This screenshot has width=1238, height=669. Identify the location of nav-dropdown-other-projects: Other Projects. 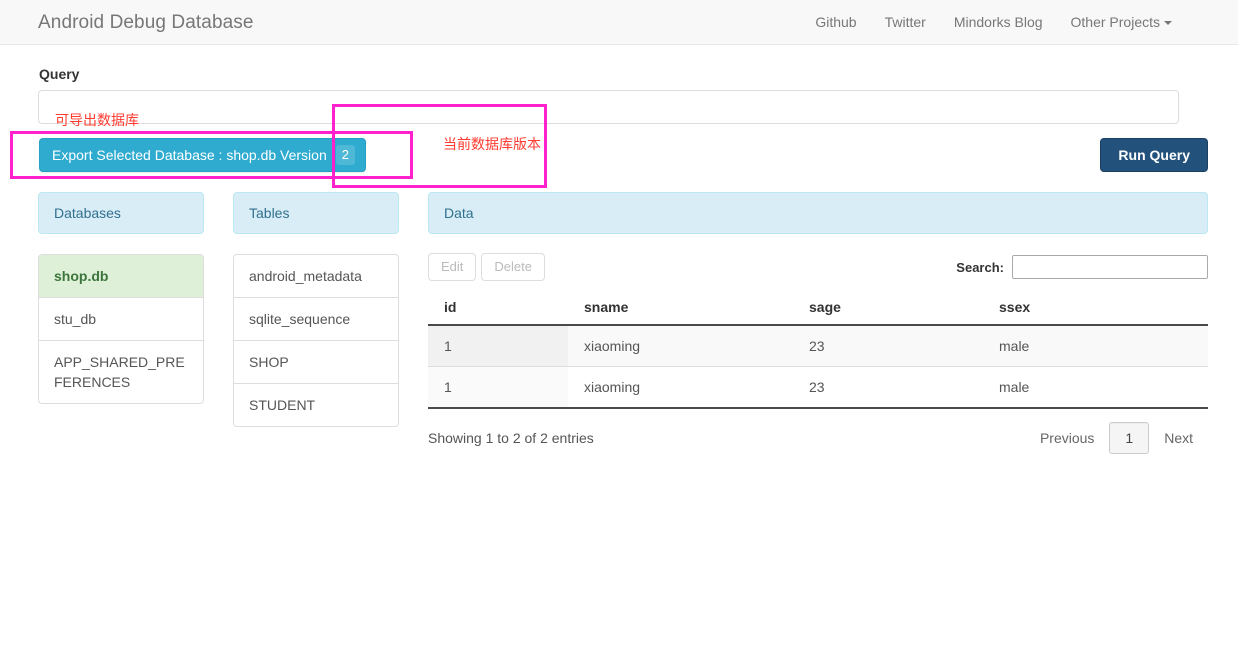
(1121, 22).